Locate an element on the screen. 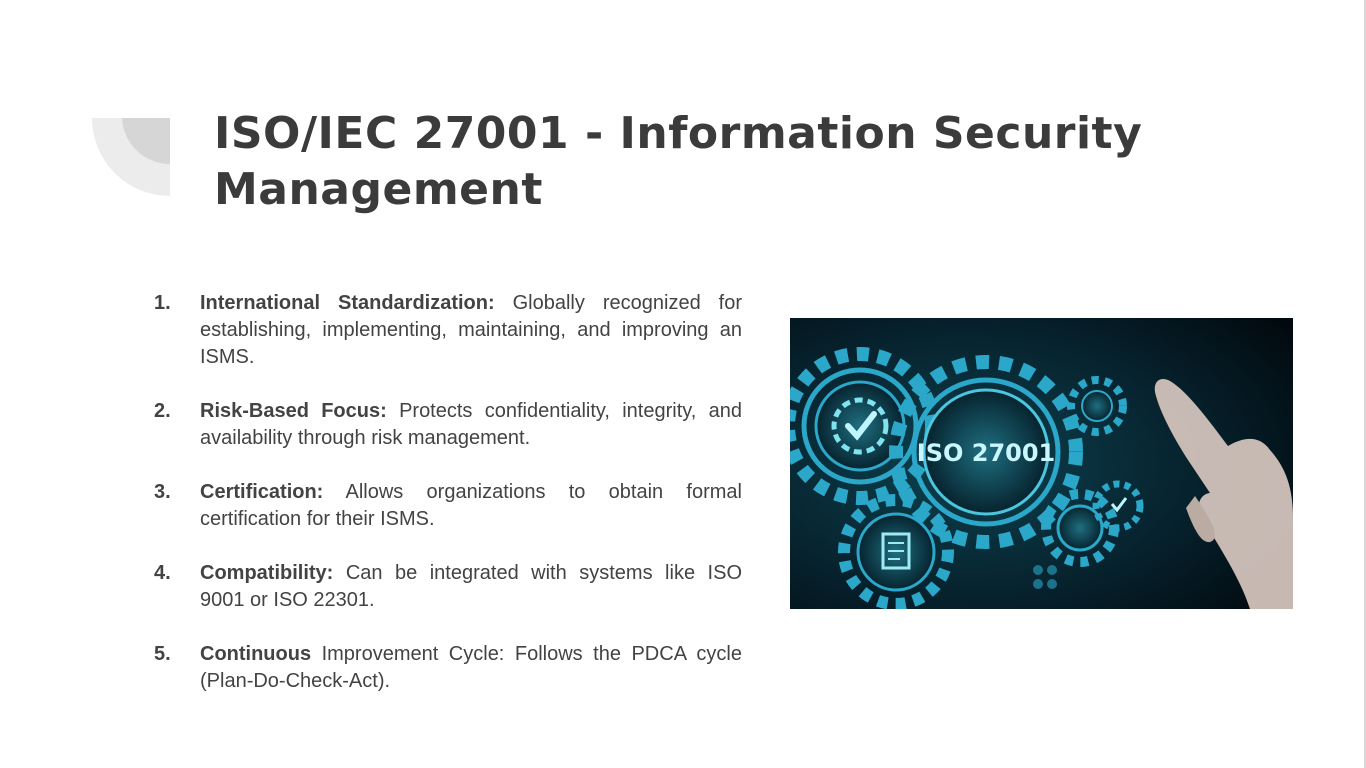 The image size is (1366, 768). item-term: Continuous is located at coordinates (256, 654).